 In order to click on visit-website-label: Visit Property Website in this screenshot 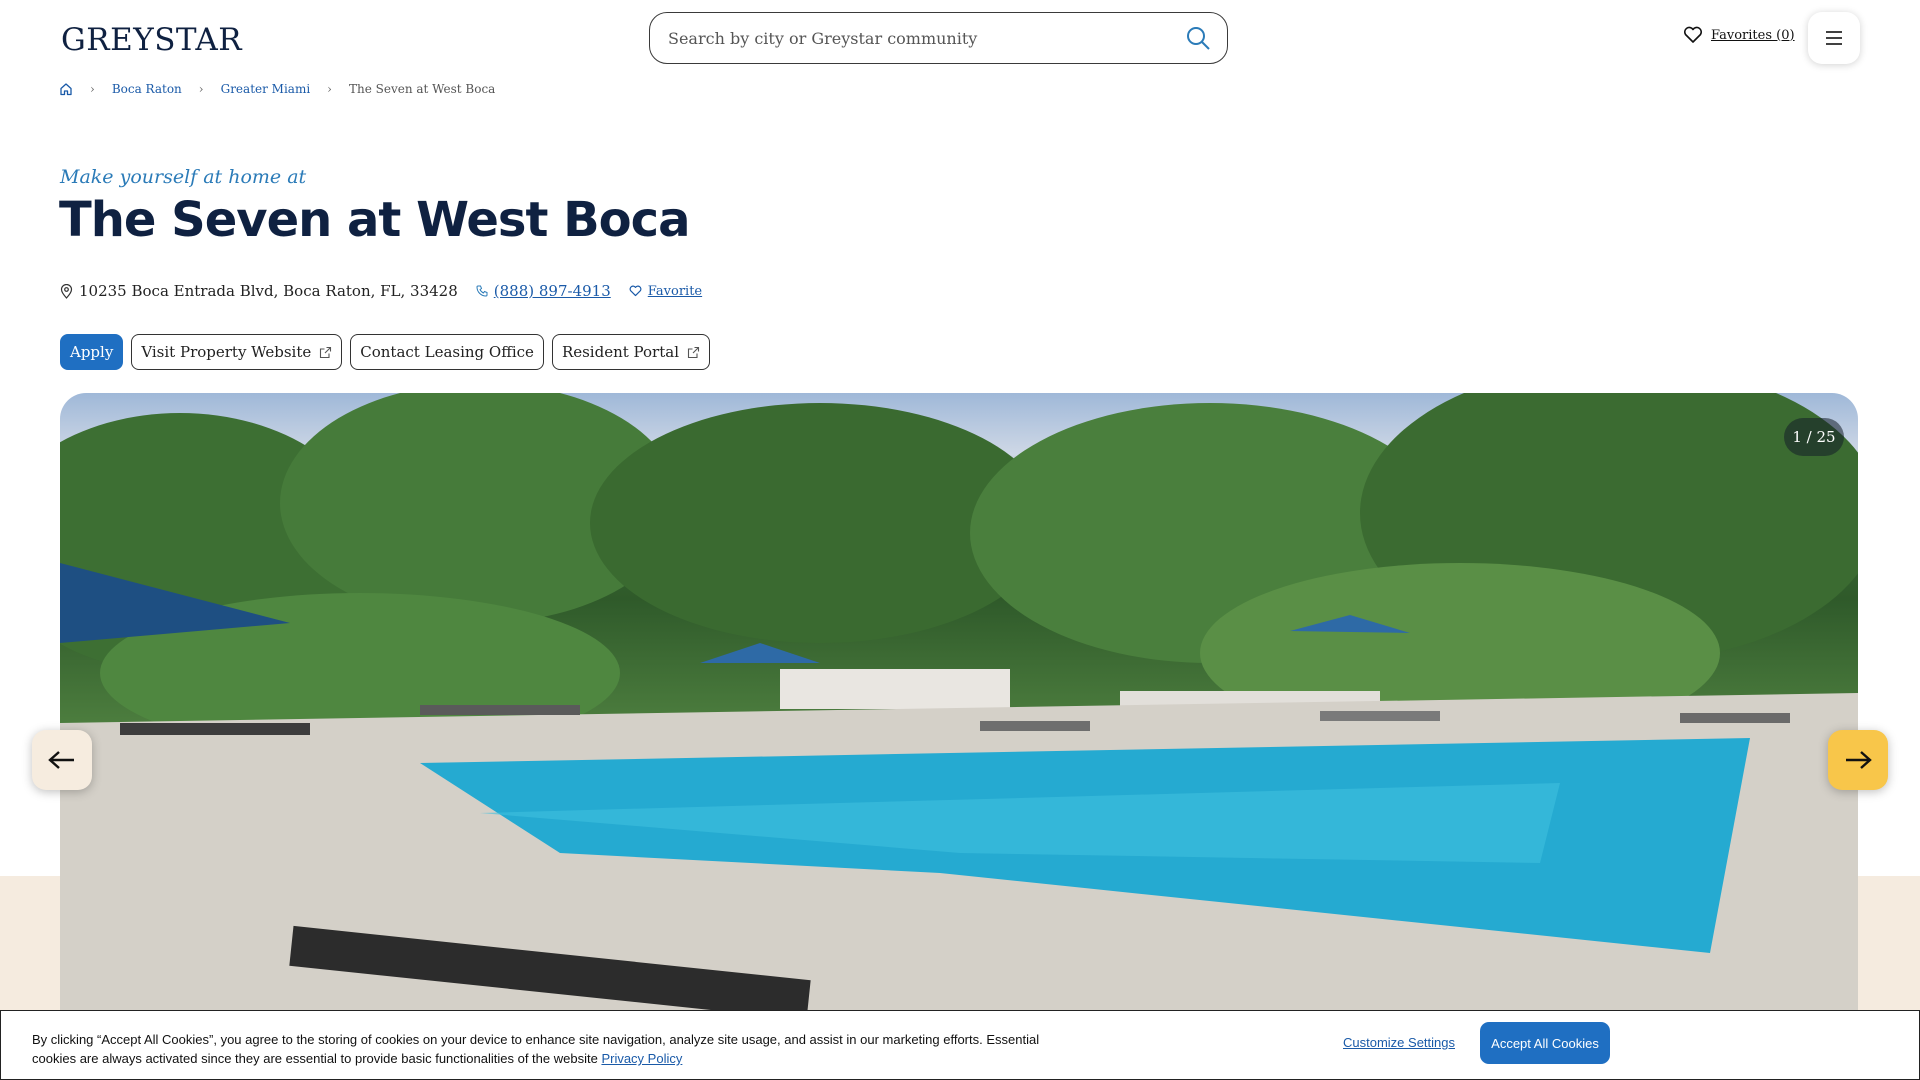, I will do `click(226, 352)`.